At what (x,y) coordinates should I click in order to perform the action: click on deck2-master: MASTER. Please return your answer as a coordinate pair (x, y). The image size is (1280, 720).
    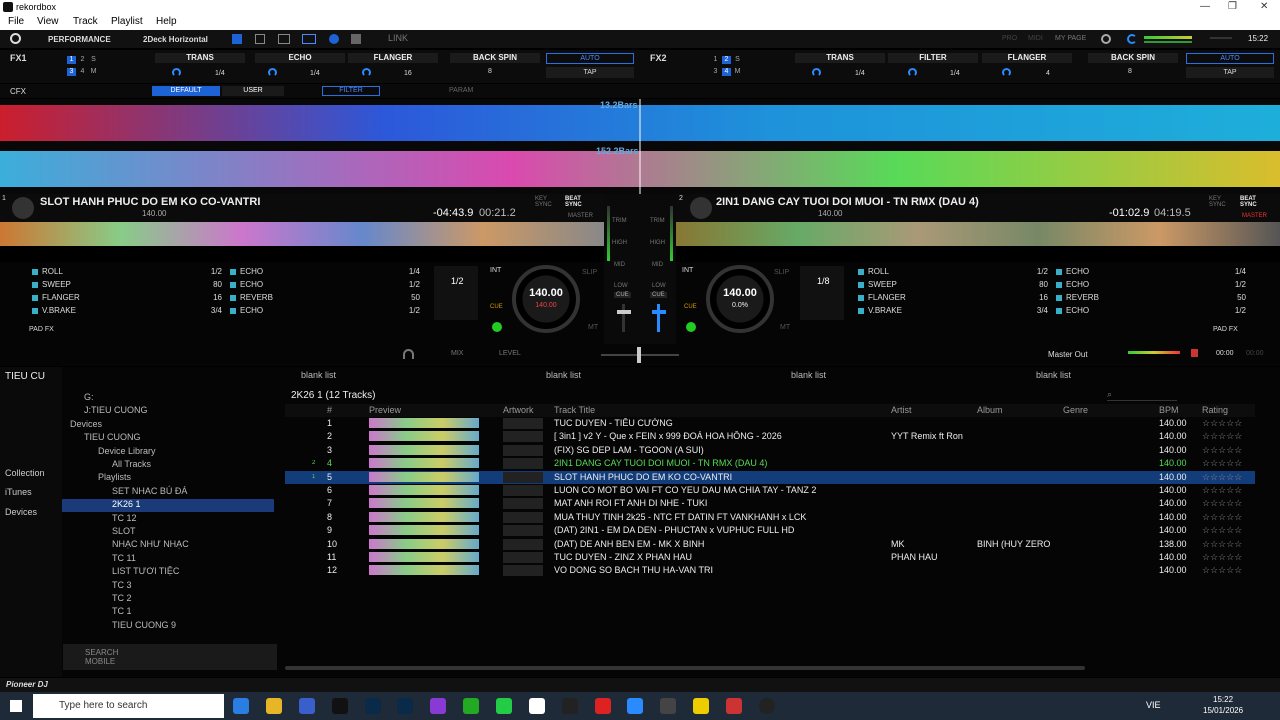
    Looking at the image, I should click on (1254, 216).